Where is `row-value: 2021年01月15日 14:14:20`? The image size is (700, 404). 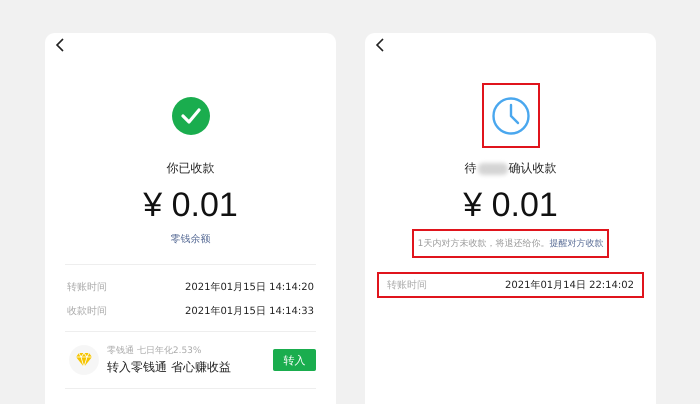 row-value: 2021年01月15日 14:14:20 is located at coordinates (249, 287).